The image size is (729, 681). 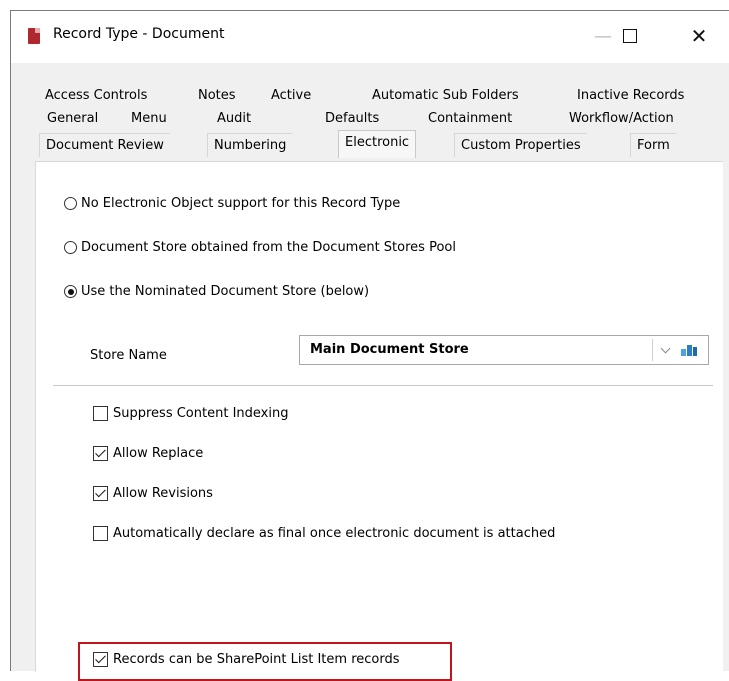 What do you see at coordinates (104, 145) in the screenshot?
I see `tab-document-review: Document Review` at bounding box center [104, 145].